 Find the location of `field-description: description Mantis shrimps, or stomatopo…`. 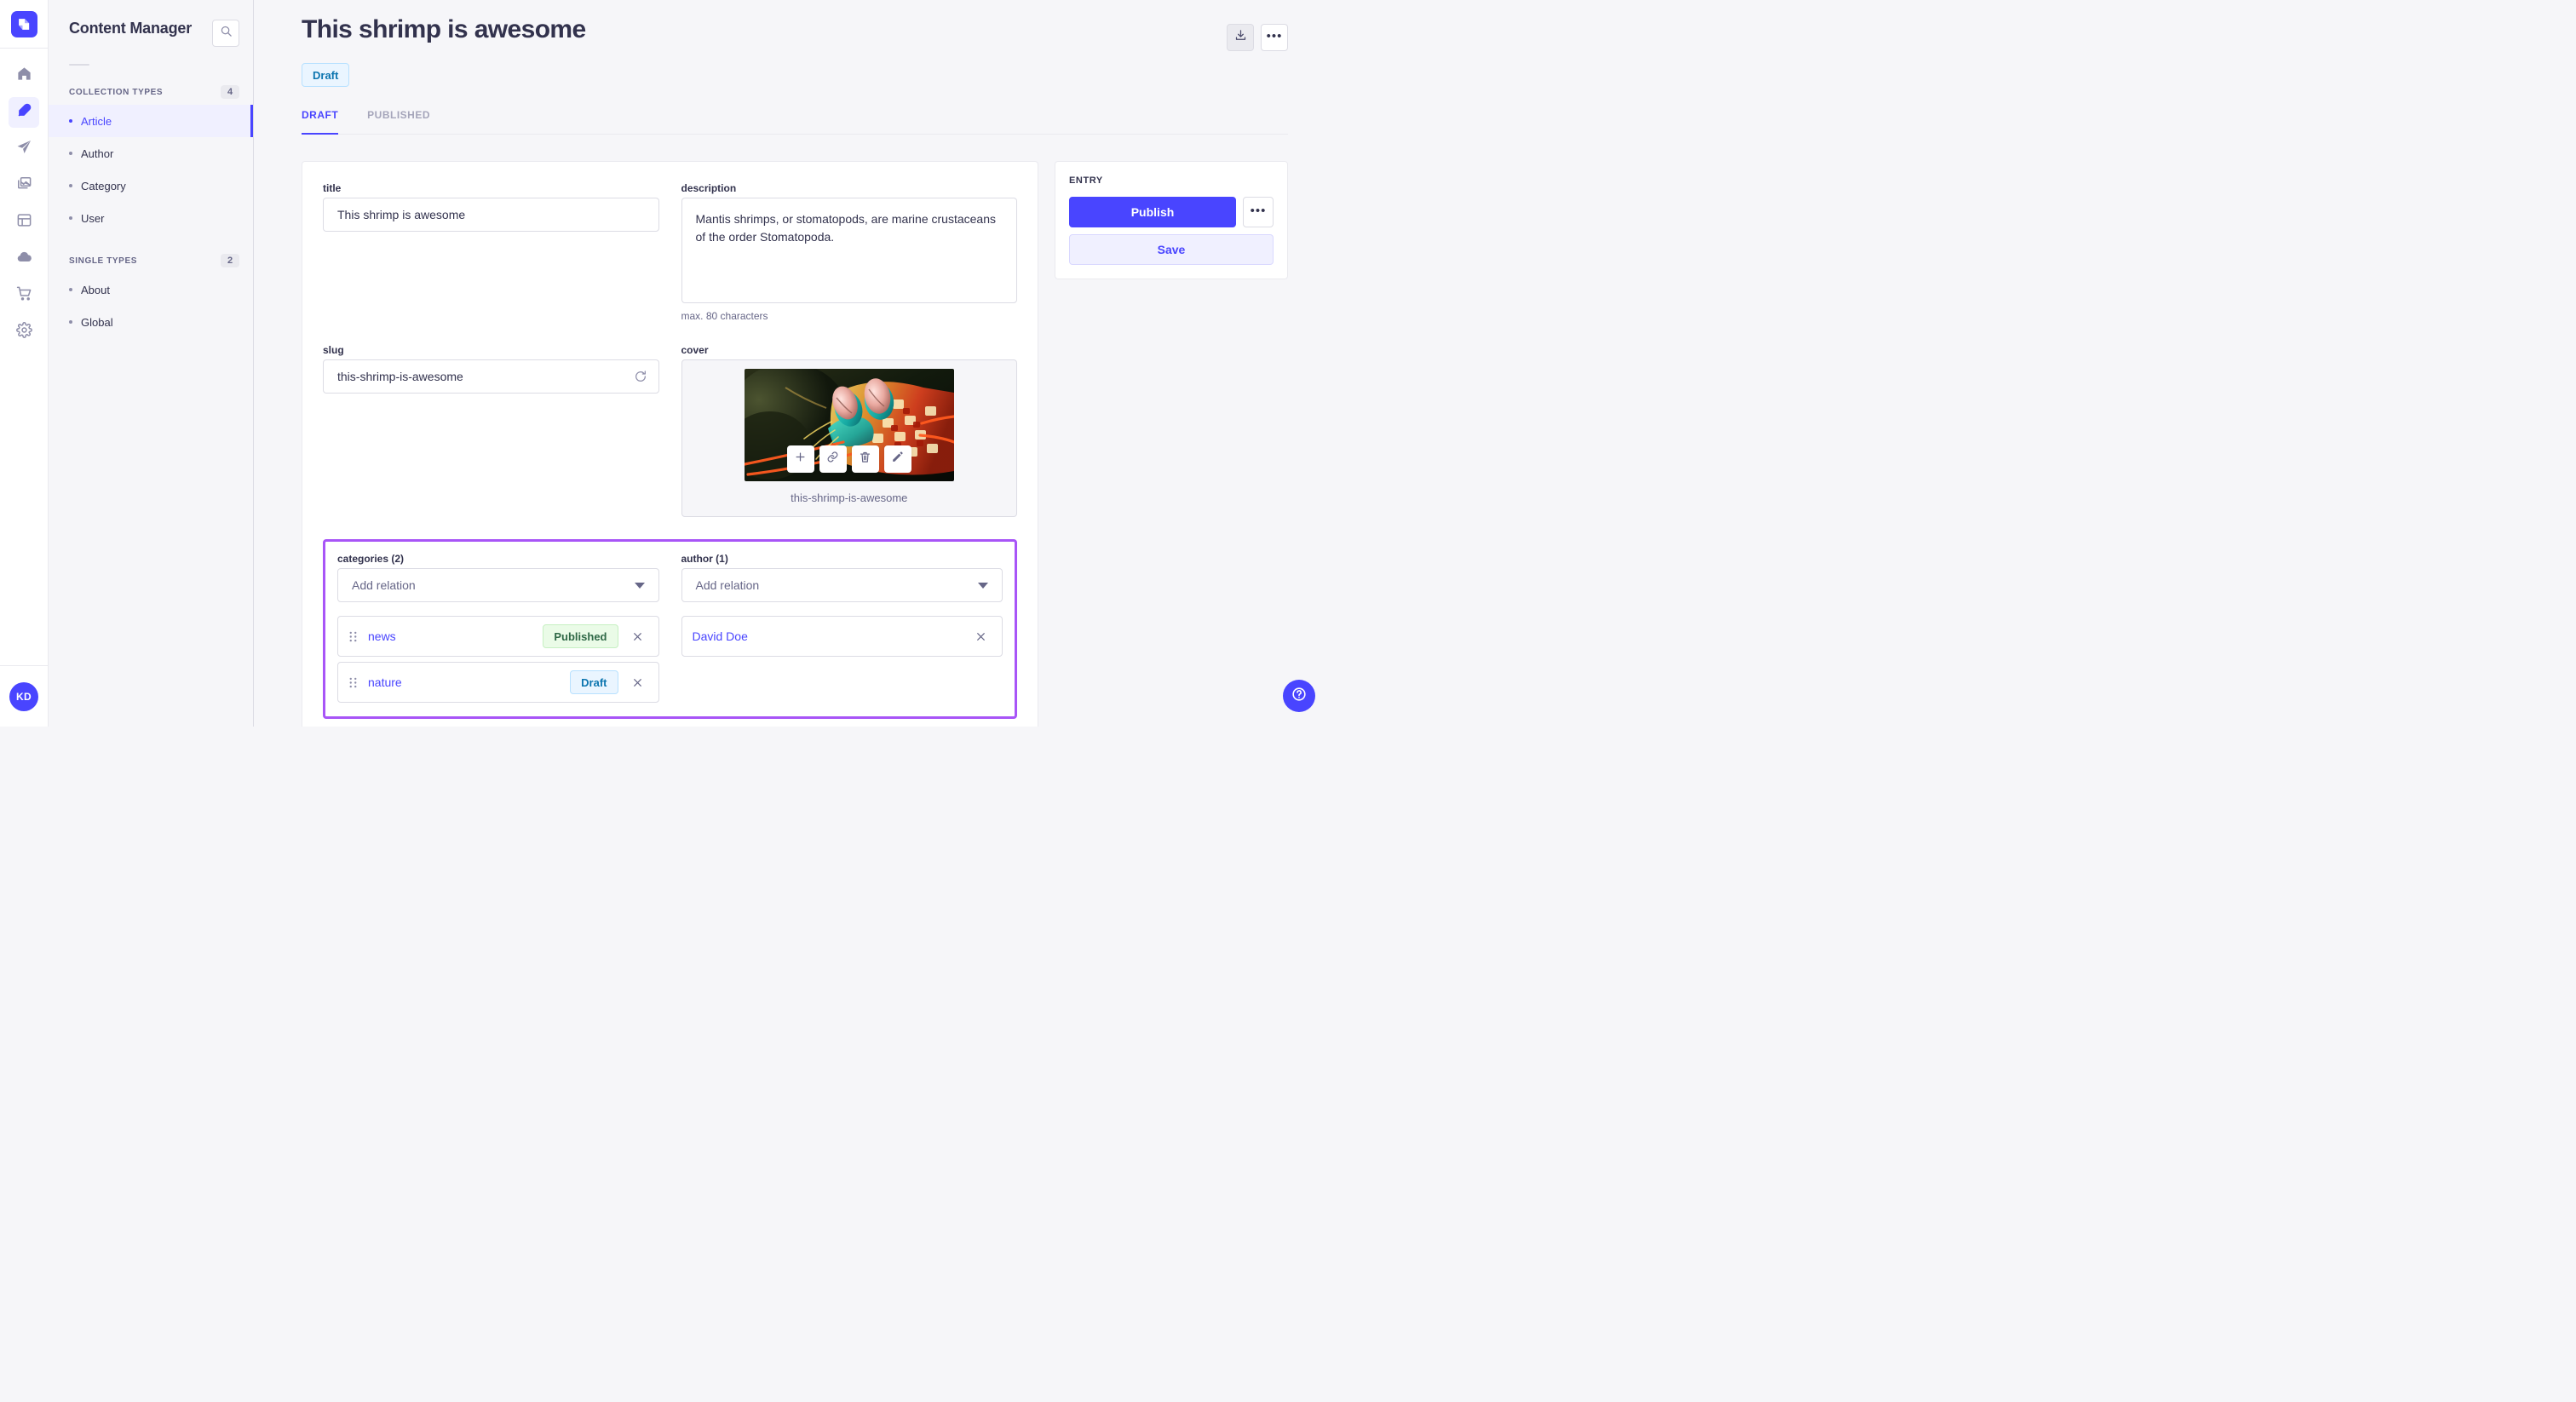

field-description: description Mantis shrimps, or stomatopo… is located at coordinates (849, 252).